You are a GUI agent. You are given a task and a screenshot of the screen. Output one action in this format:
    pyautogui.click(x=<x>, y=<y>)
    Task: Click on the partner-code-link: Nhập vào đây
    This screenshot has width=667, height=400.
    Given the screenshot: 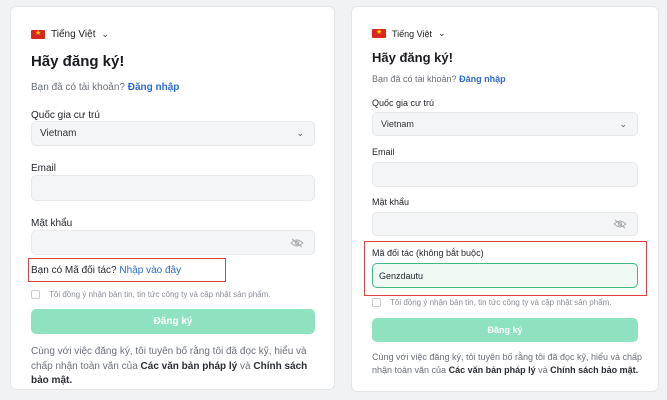 What is the action you would take?
    pyautogui.click(x=150, y=270)
    